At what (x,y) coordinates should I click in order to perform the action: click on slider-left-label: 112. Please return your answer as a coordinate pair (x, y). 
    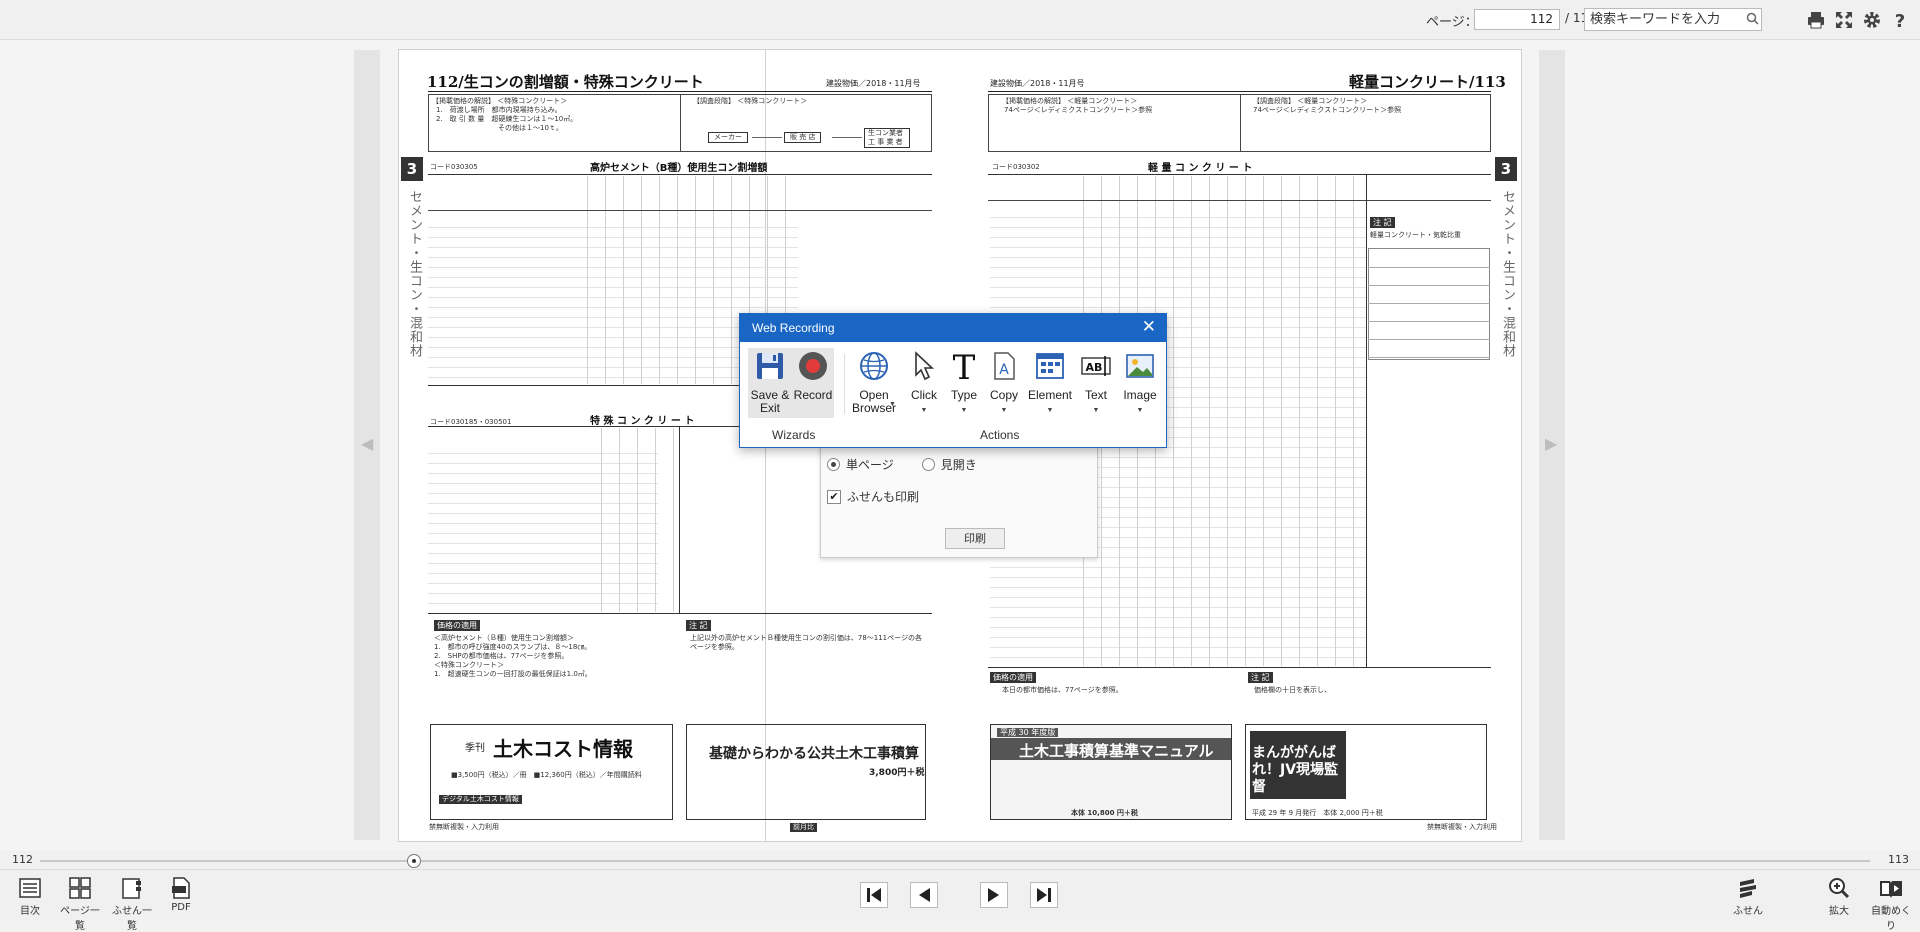
    Looking at the image, I should click on (22, 859).